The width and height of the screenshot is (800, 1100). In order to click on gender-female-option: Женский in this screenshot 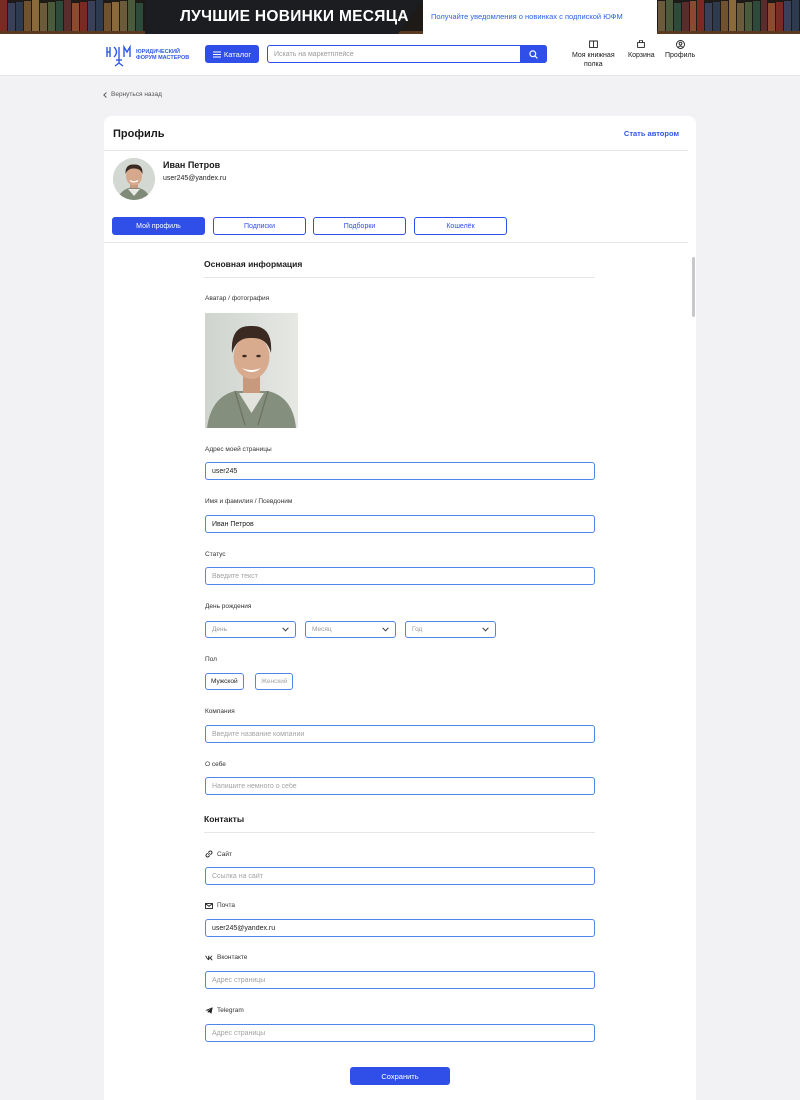, I will do `click(274, 681)`.